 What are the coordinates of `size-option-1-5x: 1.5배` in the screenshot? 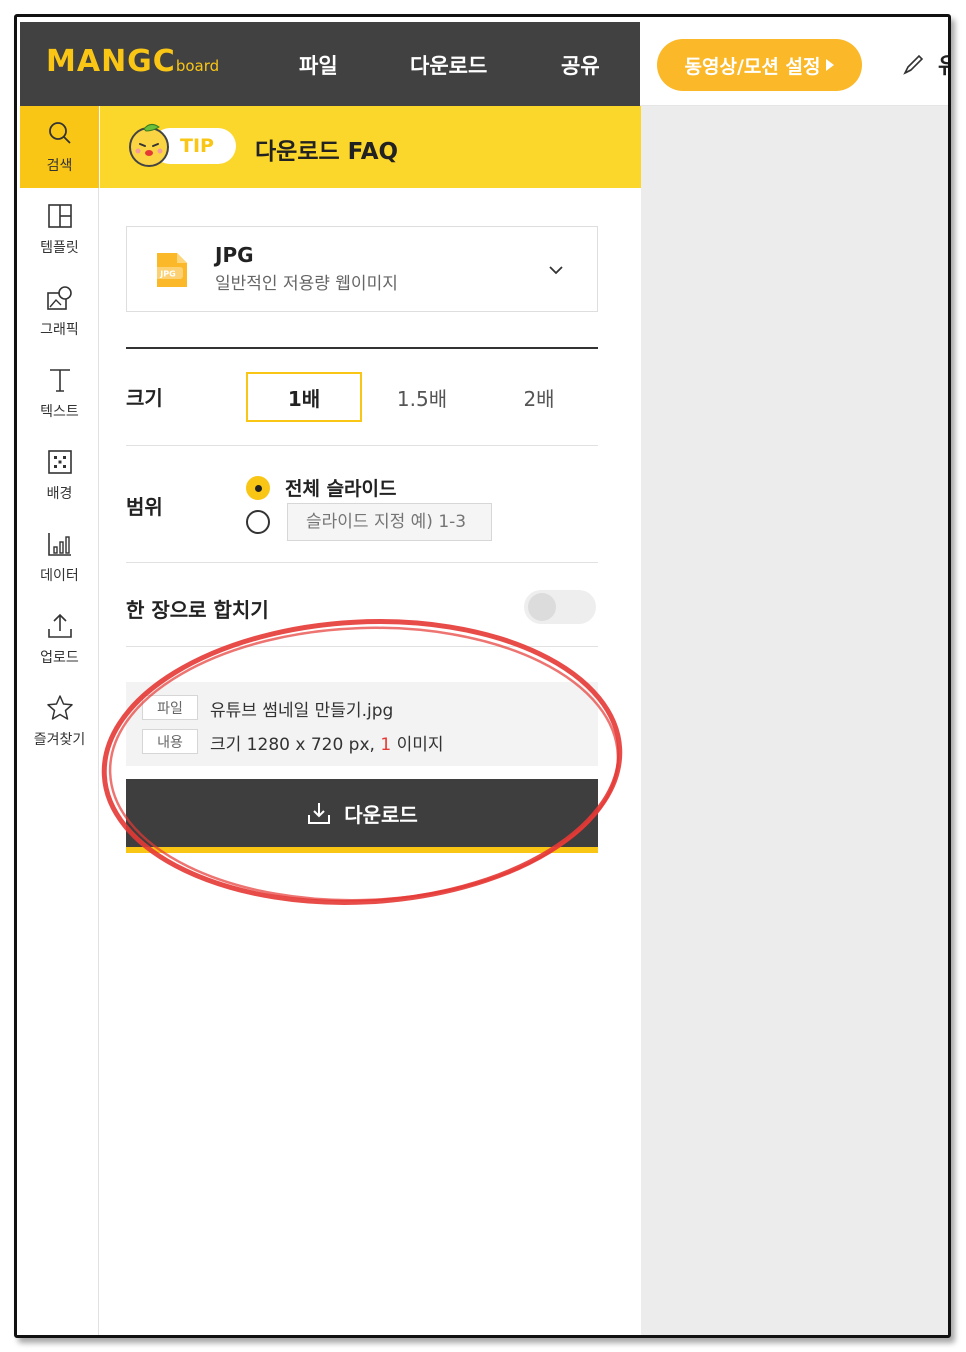 It's located at (422, 397).